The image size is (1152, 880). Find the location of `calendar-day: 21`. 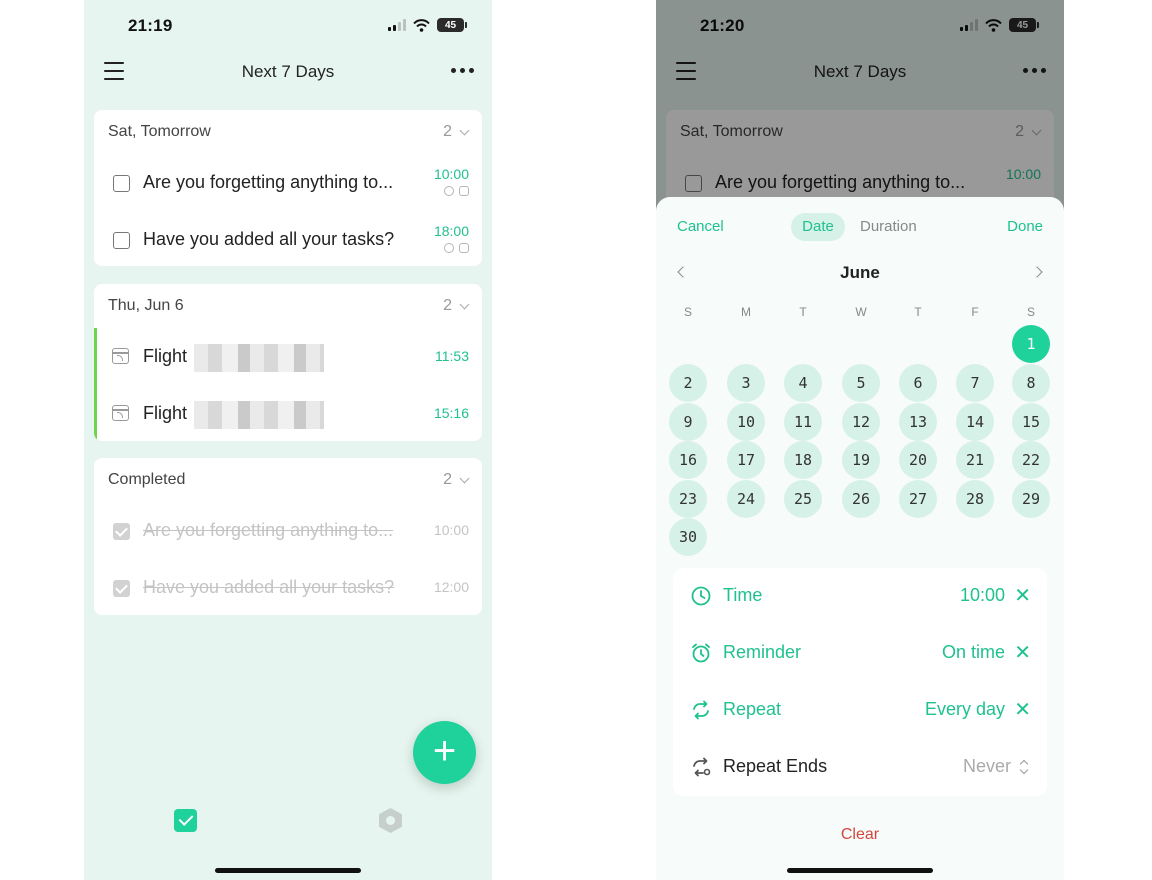

calendar-day: 21 is located at coordinates (975, 460).